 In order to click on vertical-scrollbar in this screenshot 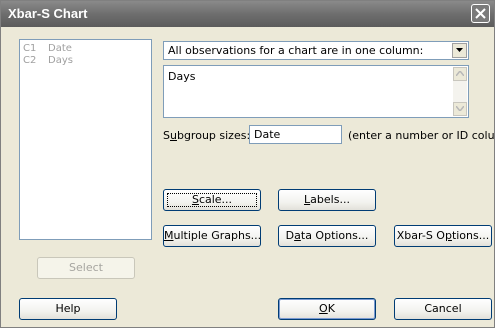, I will do `click(460, 91)`.